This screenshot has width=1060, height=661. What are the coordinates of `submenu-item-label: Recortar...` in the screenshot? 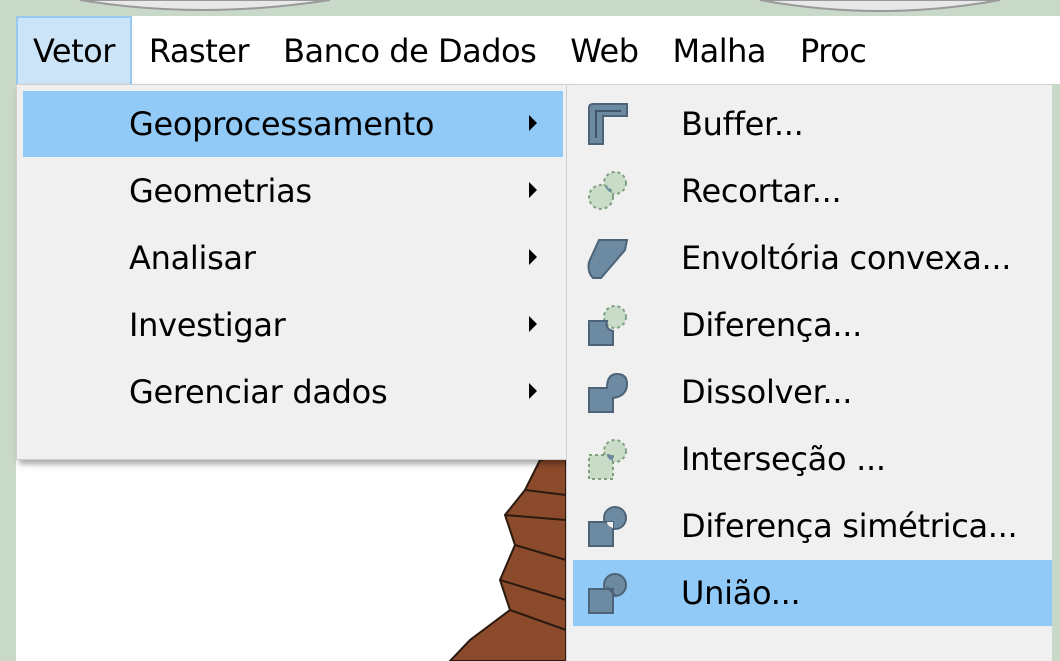 It's located at (761, 191).